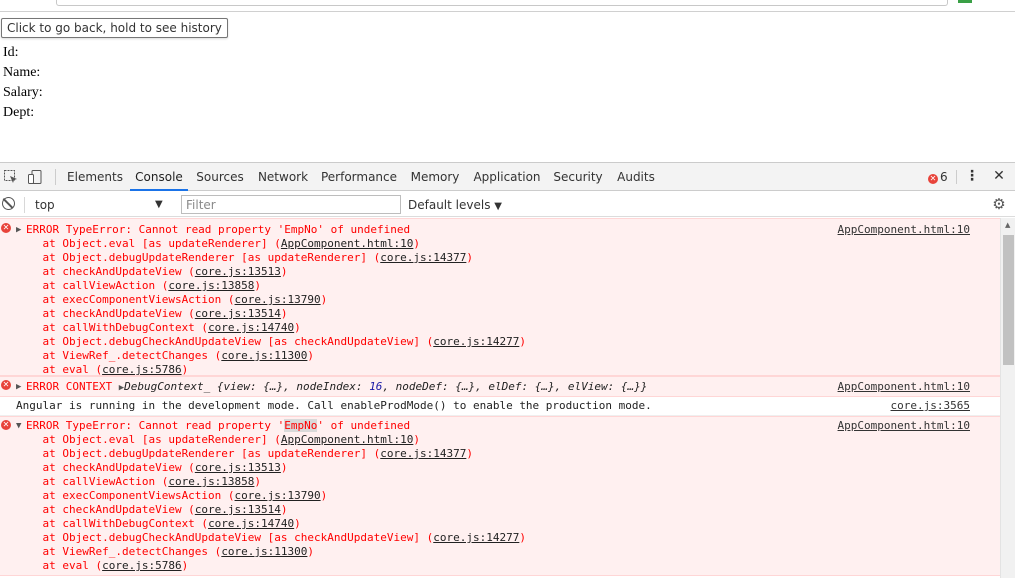 This screenshot has height=578, width=1015. I want to click on stack-frame-text: at Object.eval [as updateRenderer] (, so click(148, 243).